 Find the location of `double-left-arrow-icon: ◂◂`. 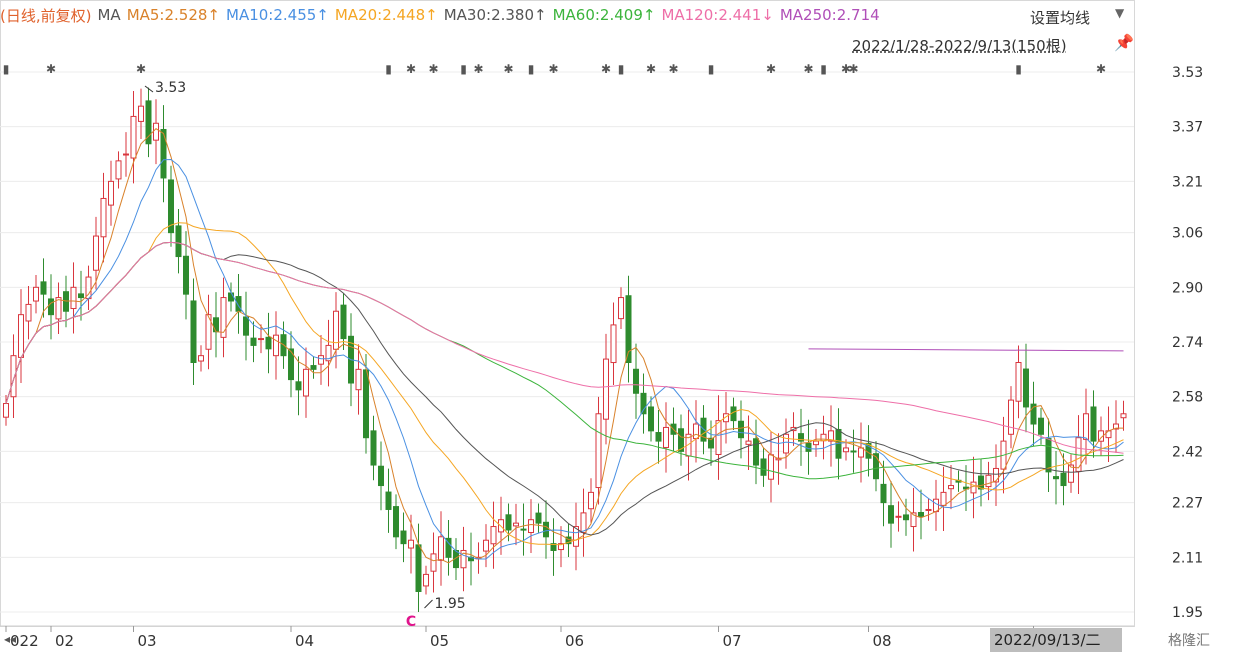

double-left-arrow-icon: ◂◂ is located at coordinates (10, 639).